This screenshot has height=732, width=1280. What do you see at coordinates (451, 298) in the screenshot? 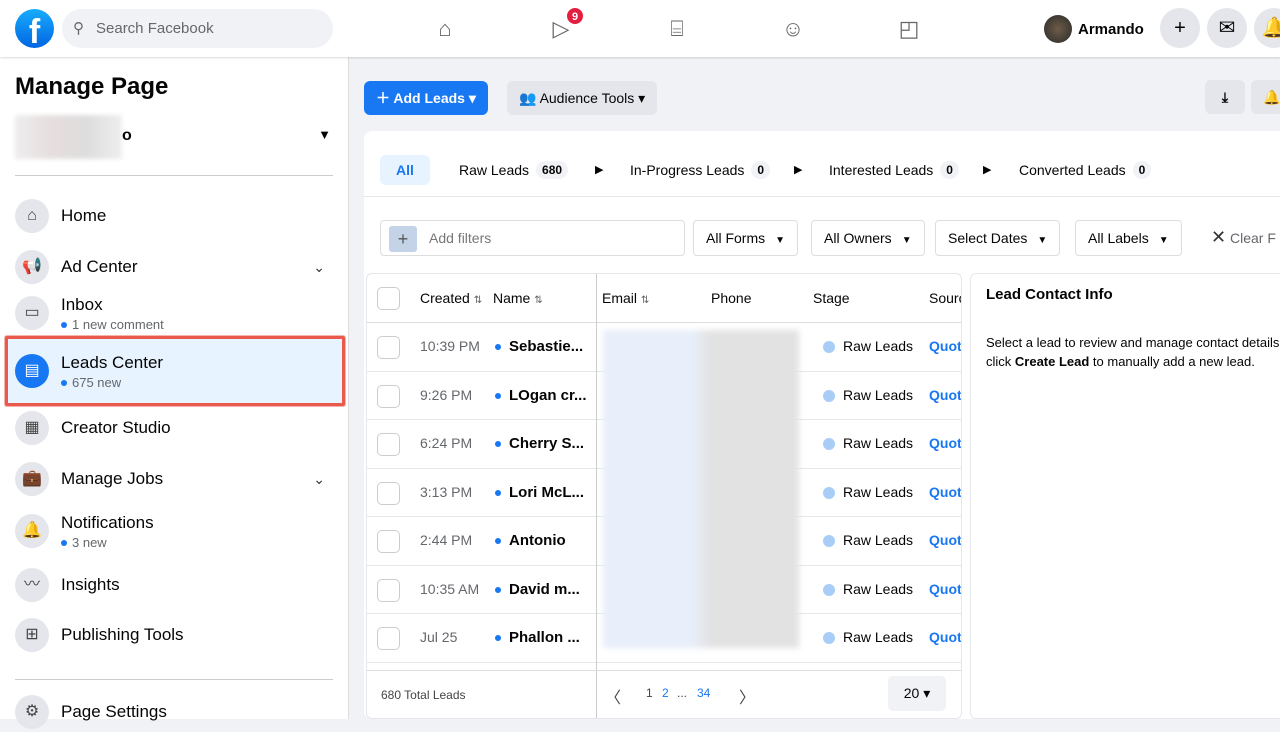
I see `header-created: Created ⇅` at bounding box center [451, 298].